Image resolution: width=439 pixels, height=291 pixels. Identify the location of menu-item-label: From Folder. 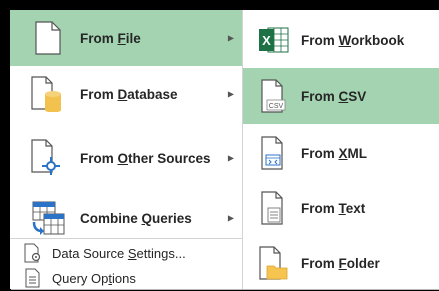
(340, 263).